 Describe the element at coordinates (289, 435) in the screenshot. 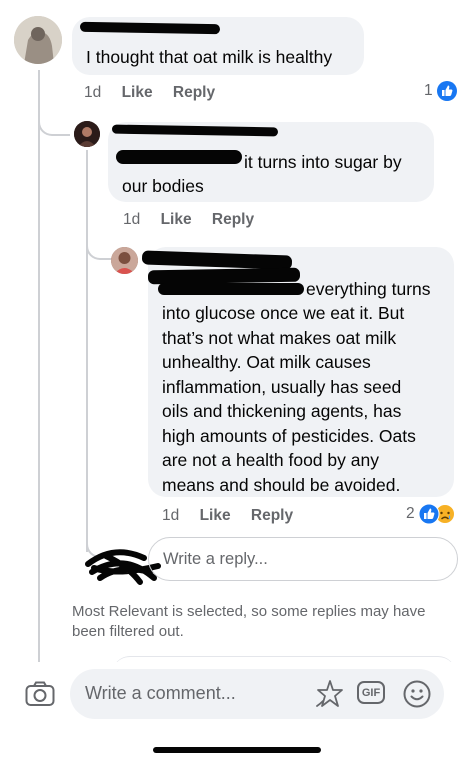

I see `comment-text-line: high amounts of pesticides. Oats` at that location.